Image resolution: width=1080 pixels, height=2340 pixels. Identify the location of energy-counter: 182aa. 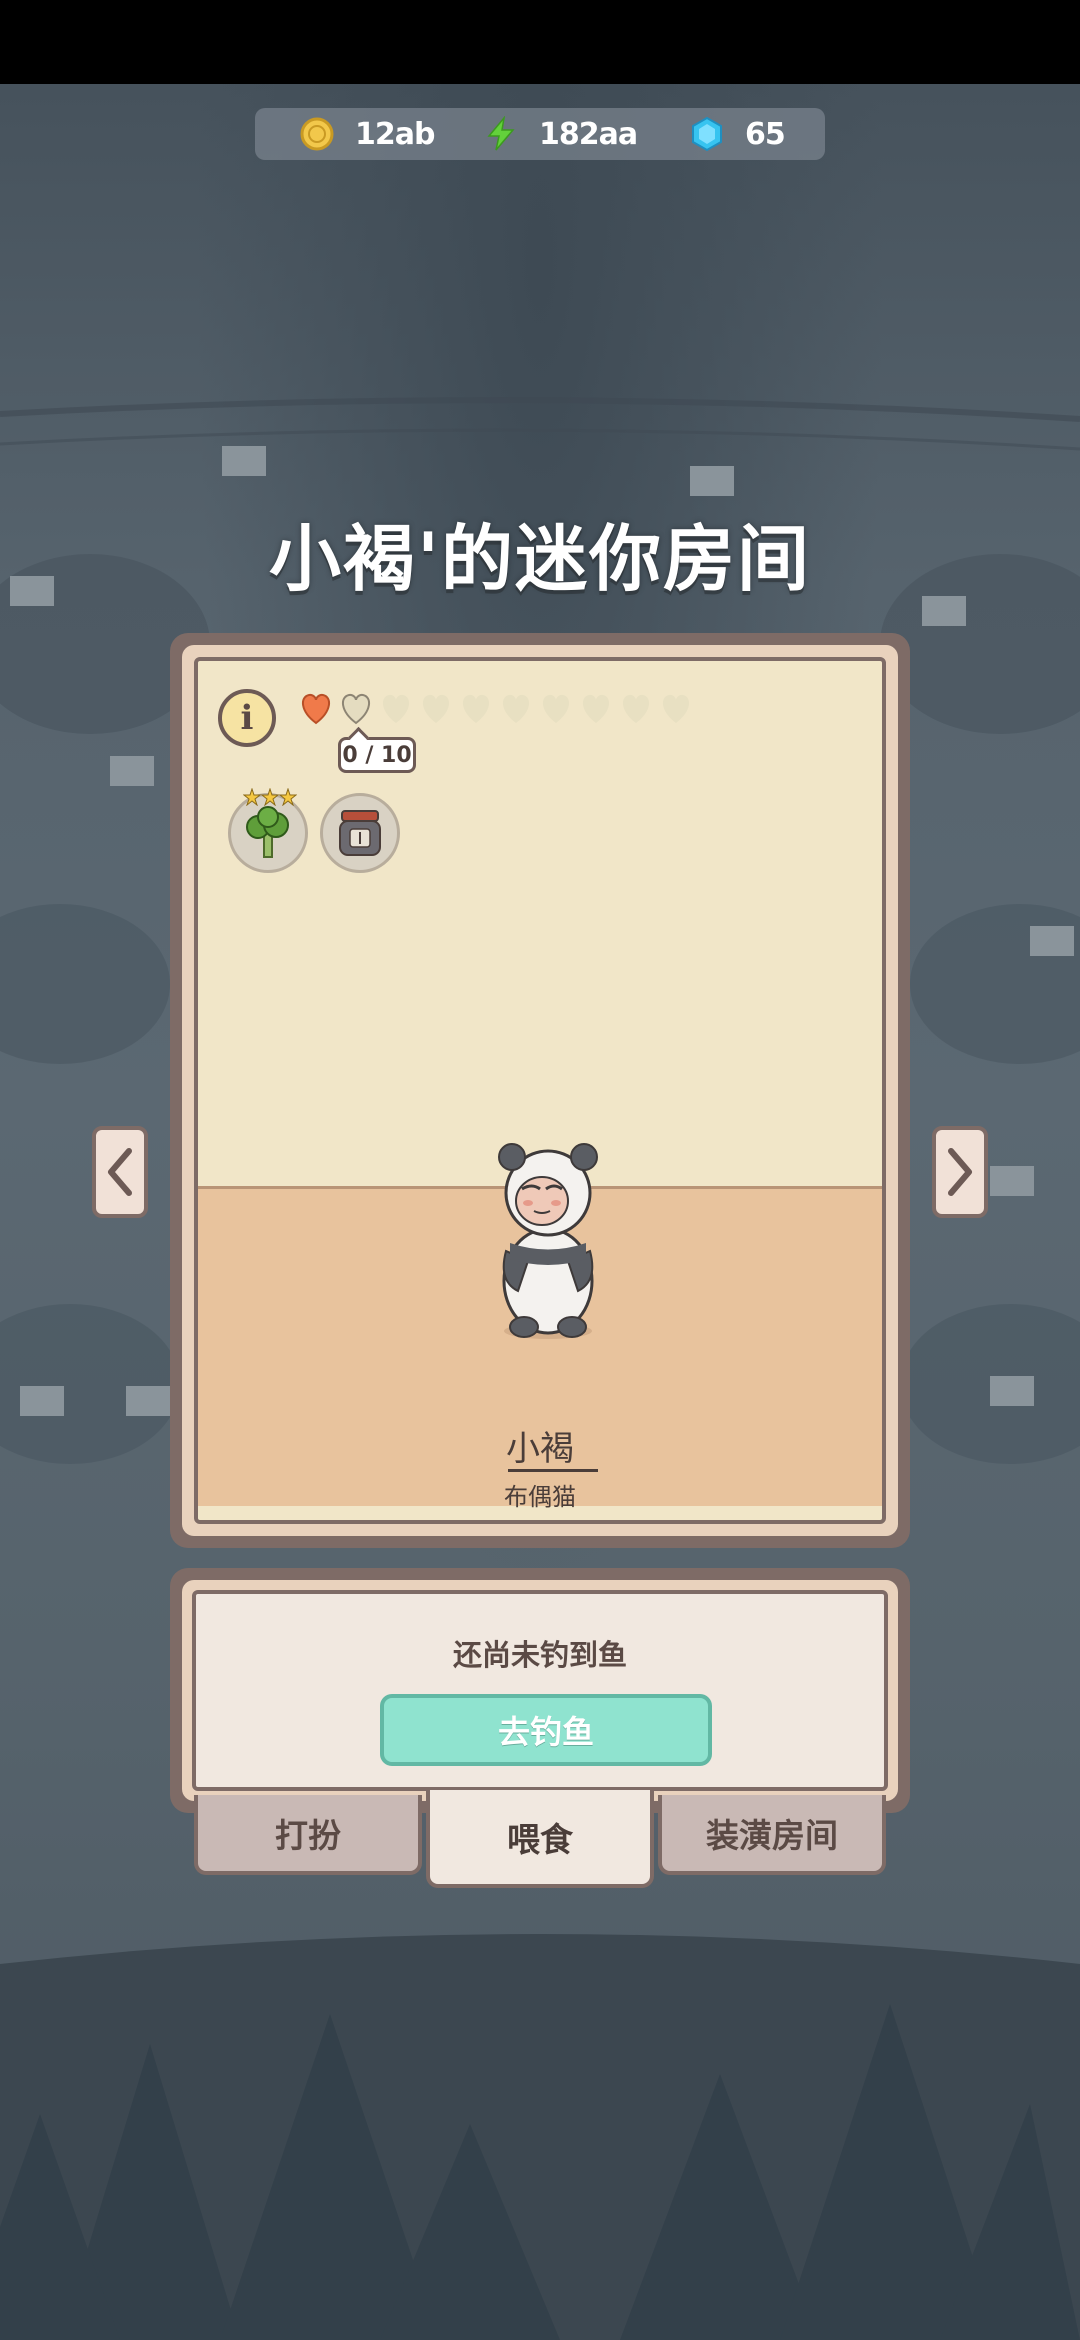
(560, 134).